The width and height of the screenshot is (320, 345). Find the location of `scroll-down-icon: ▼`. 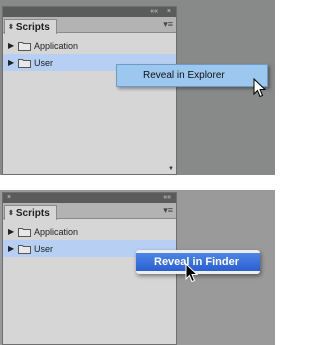

scroll-down-icon: ▼ is located at coordinates (171, 169).